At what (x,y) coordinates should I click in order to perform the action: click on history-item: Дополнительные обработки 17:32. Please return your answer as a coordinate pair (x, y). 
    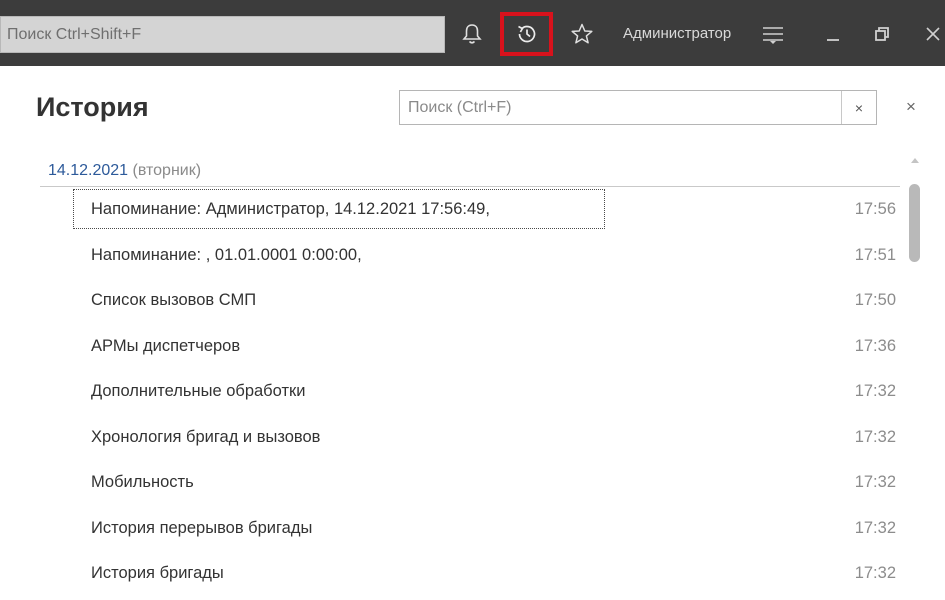
    Looking at the image, I should click on (485, 395).